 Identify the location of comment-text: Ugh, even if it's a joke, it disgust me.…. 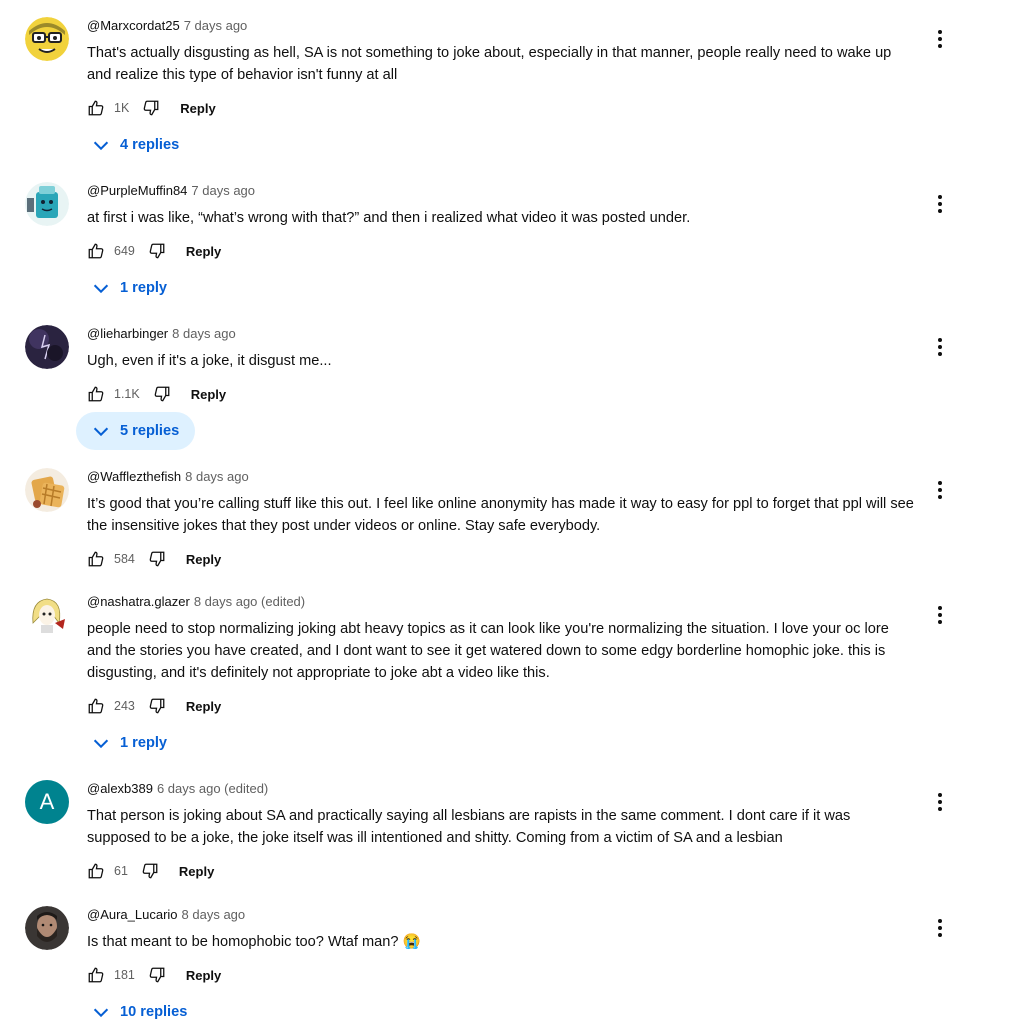
(209, 361).